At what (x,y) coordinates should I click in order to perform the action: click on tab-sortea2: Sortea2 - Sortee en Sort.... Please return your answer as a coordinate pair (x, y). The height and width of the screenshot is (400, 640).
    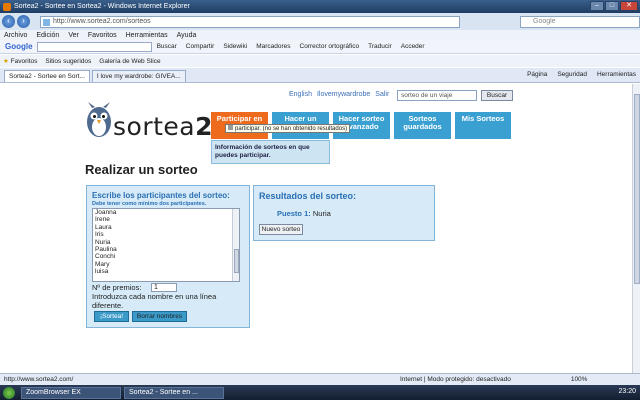
    Looking at the image, I should click on (47, 76).